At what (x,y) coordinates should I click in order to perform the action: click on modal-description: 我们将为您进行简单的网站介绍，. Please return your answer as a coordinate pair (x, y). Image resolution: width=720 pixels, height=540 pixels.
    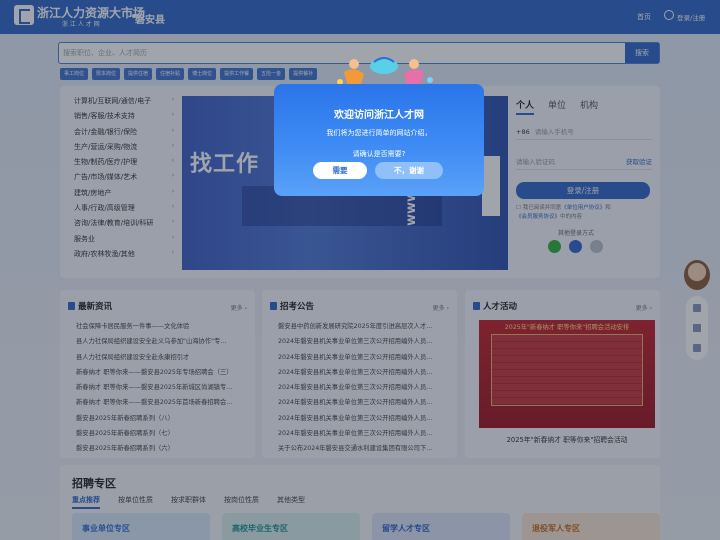
    Looking at the image, I should click on (379, 133).